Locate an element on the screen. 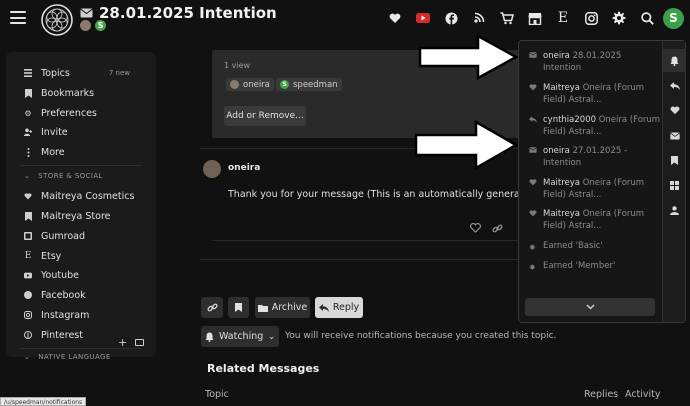 The height and width of the screenshot is (406, 690). sidebar-item-pinterest: Pinterest is located at coordinates (53, 335).